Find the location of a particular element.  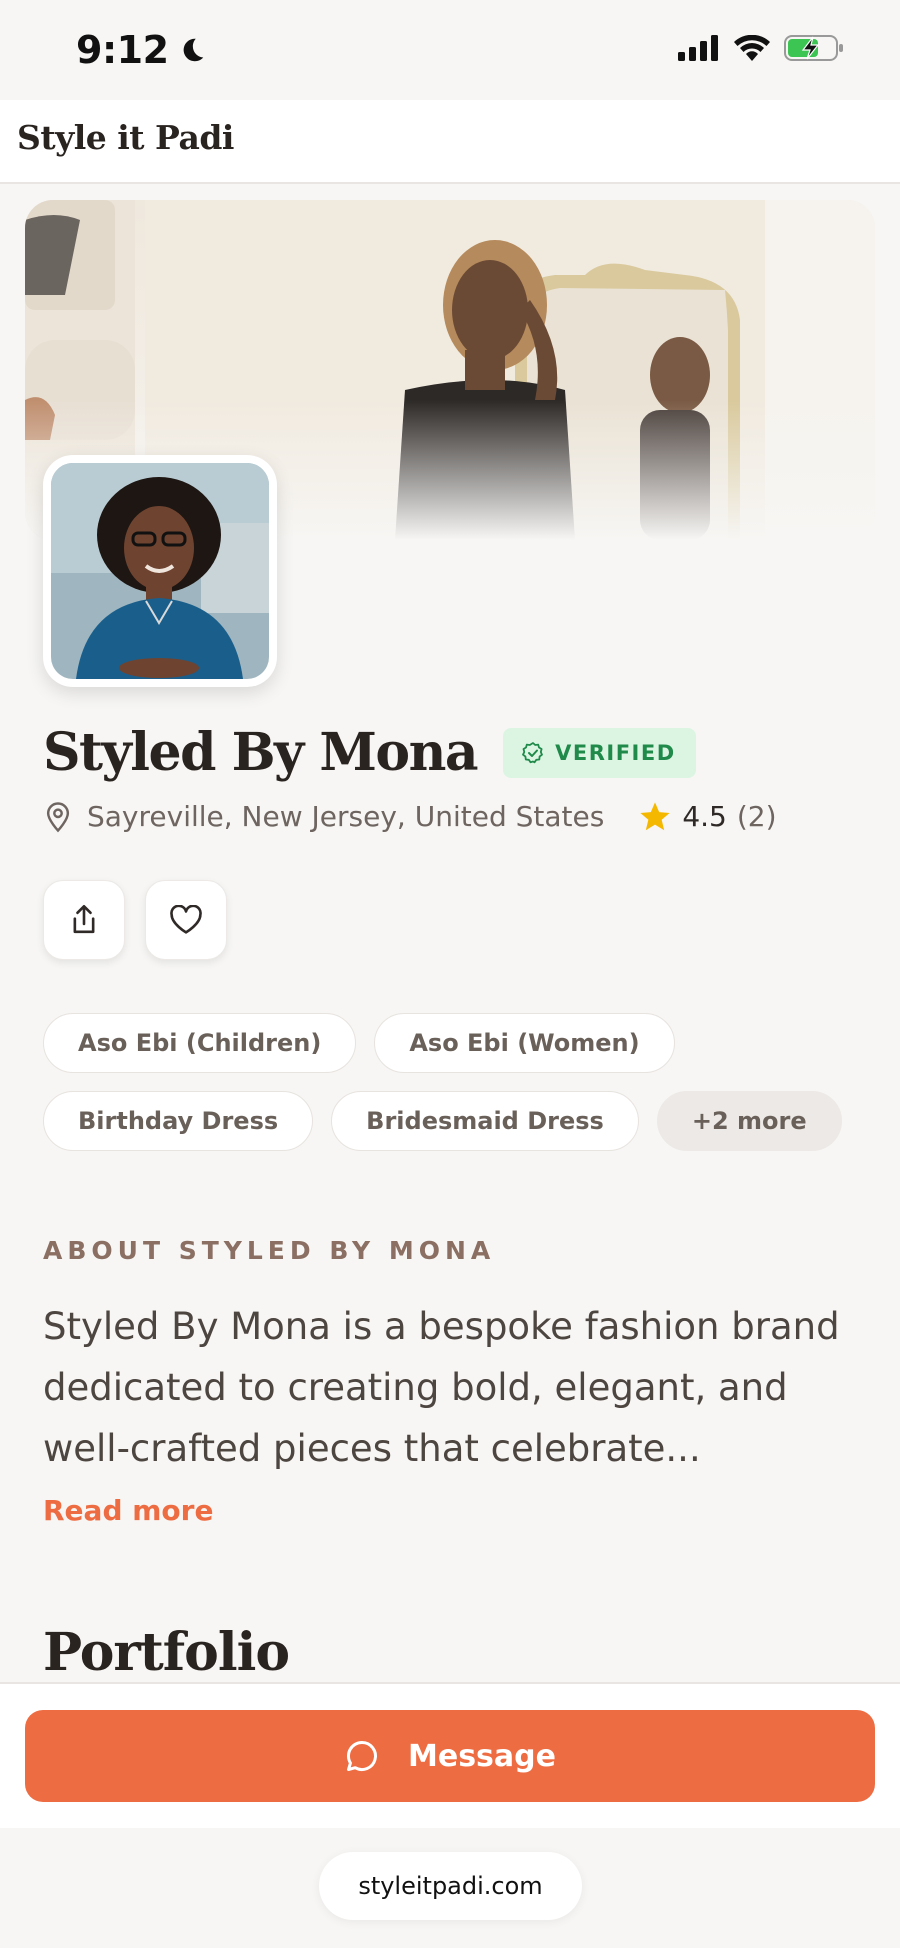

check-circle-icon is located at coordinates (533, 752).